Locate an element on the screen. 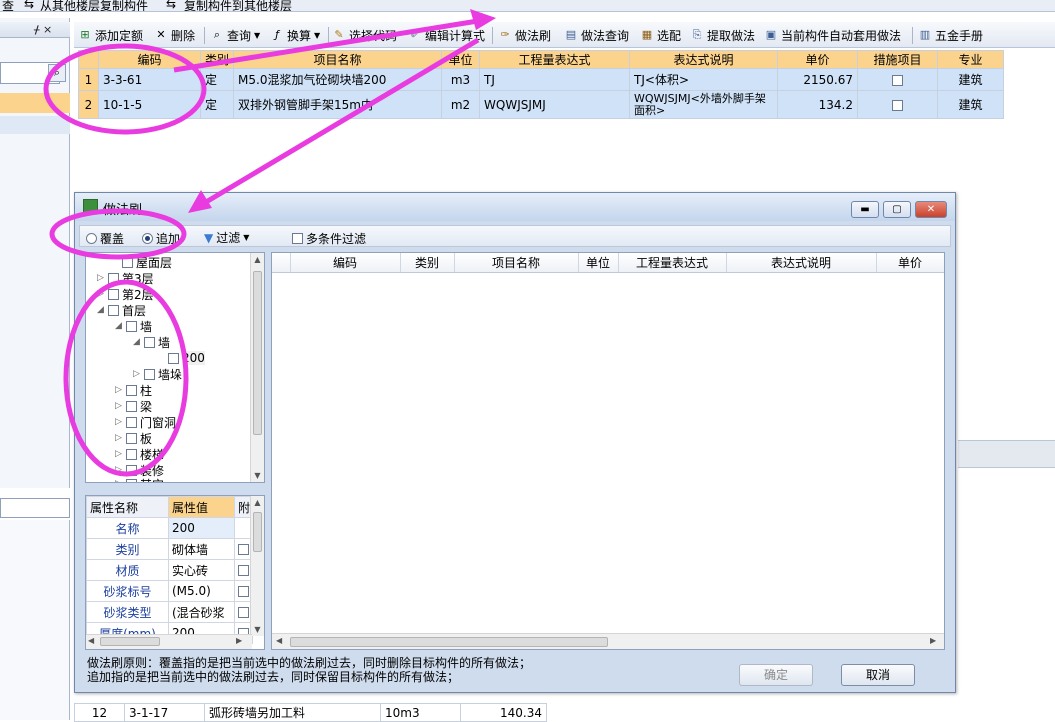 This screenshot has height=722, width=1055. property-row: 砂浆标号 (M5.0) is located at coordinates (169, 591).